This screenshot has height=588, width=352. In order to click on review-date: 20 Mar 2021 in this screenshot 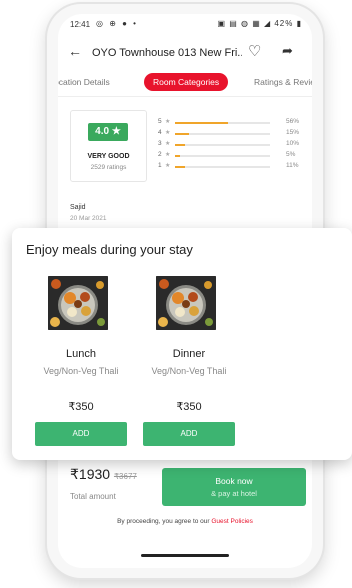, I will do `click(88, 218)`.